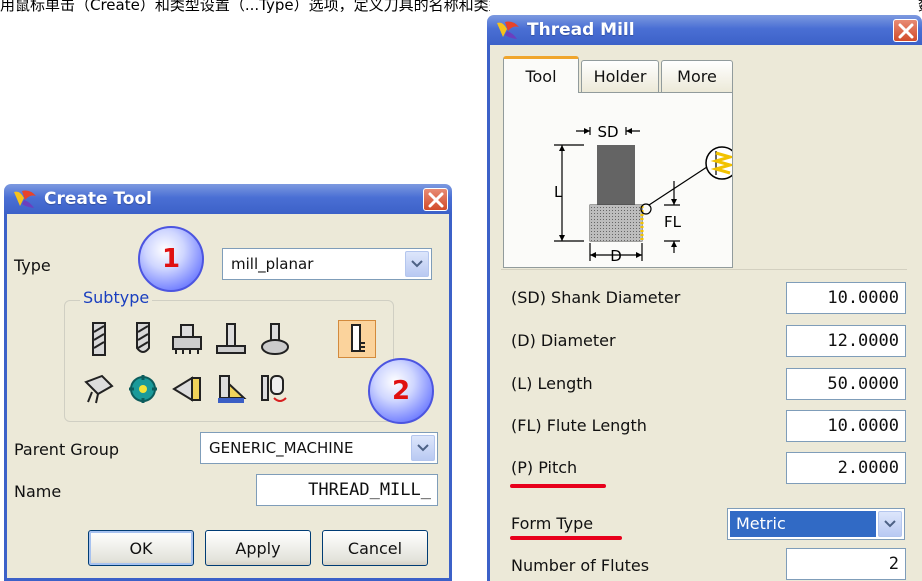  Describe the element at coordinates (375, 548) in the screenshot. I see `cancel-button: Cancel` at that location.